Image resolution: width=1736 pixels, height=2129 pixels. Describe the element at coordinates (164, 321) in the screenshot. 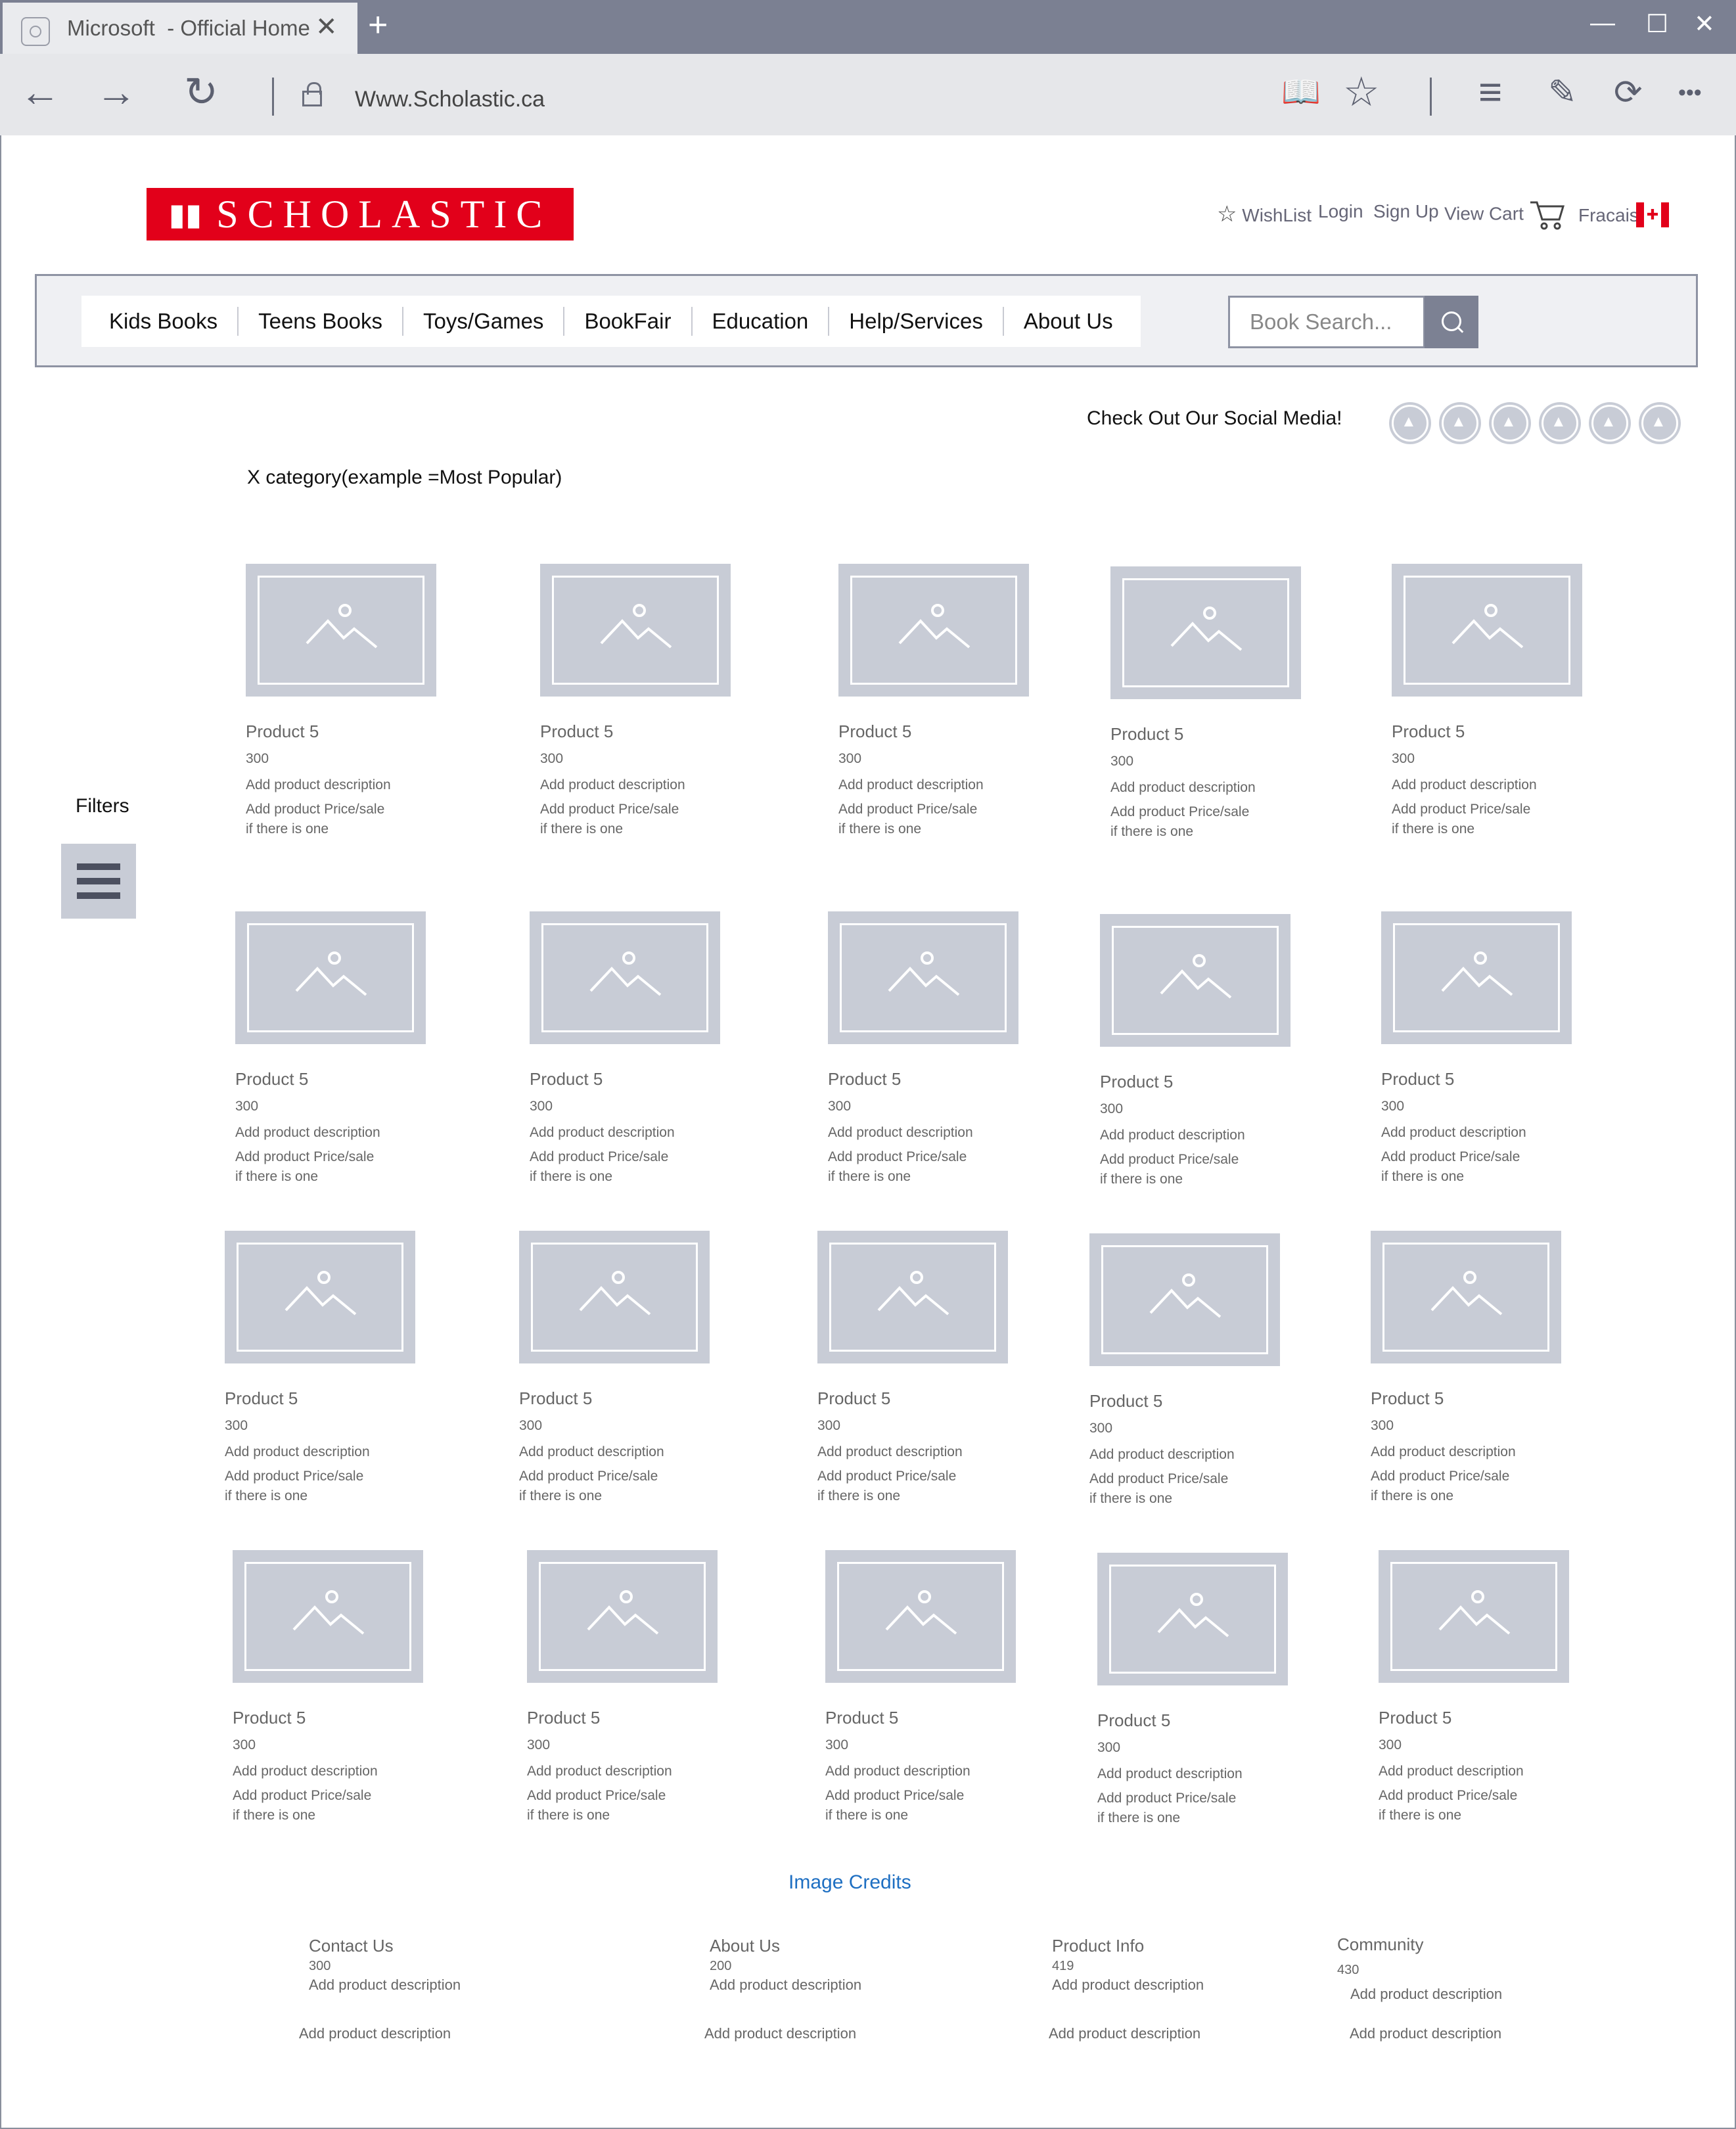

I see `menu-item-kids-books: Kids Books` at that location.